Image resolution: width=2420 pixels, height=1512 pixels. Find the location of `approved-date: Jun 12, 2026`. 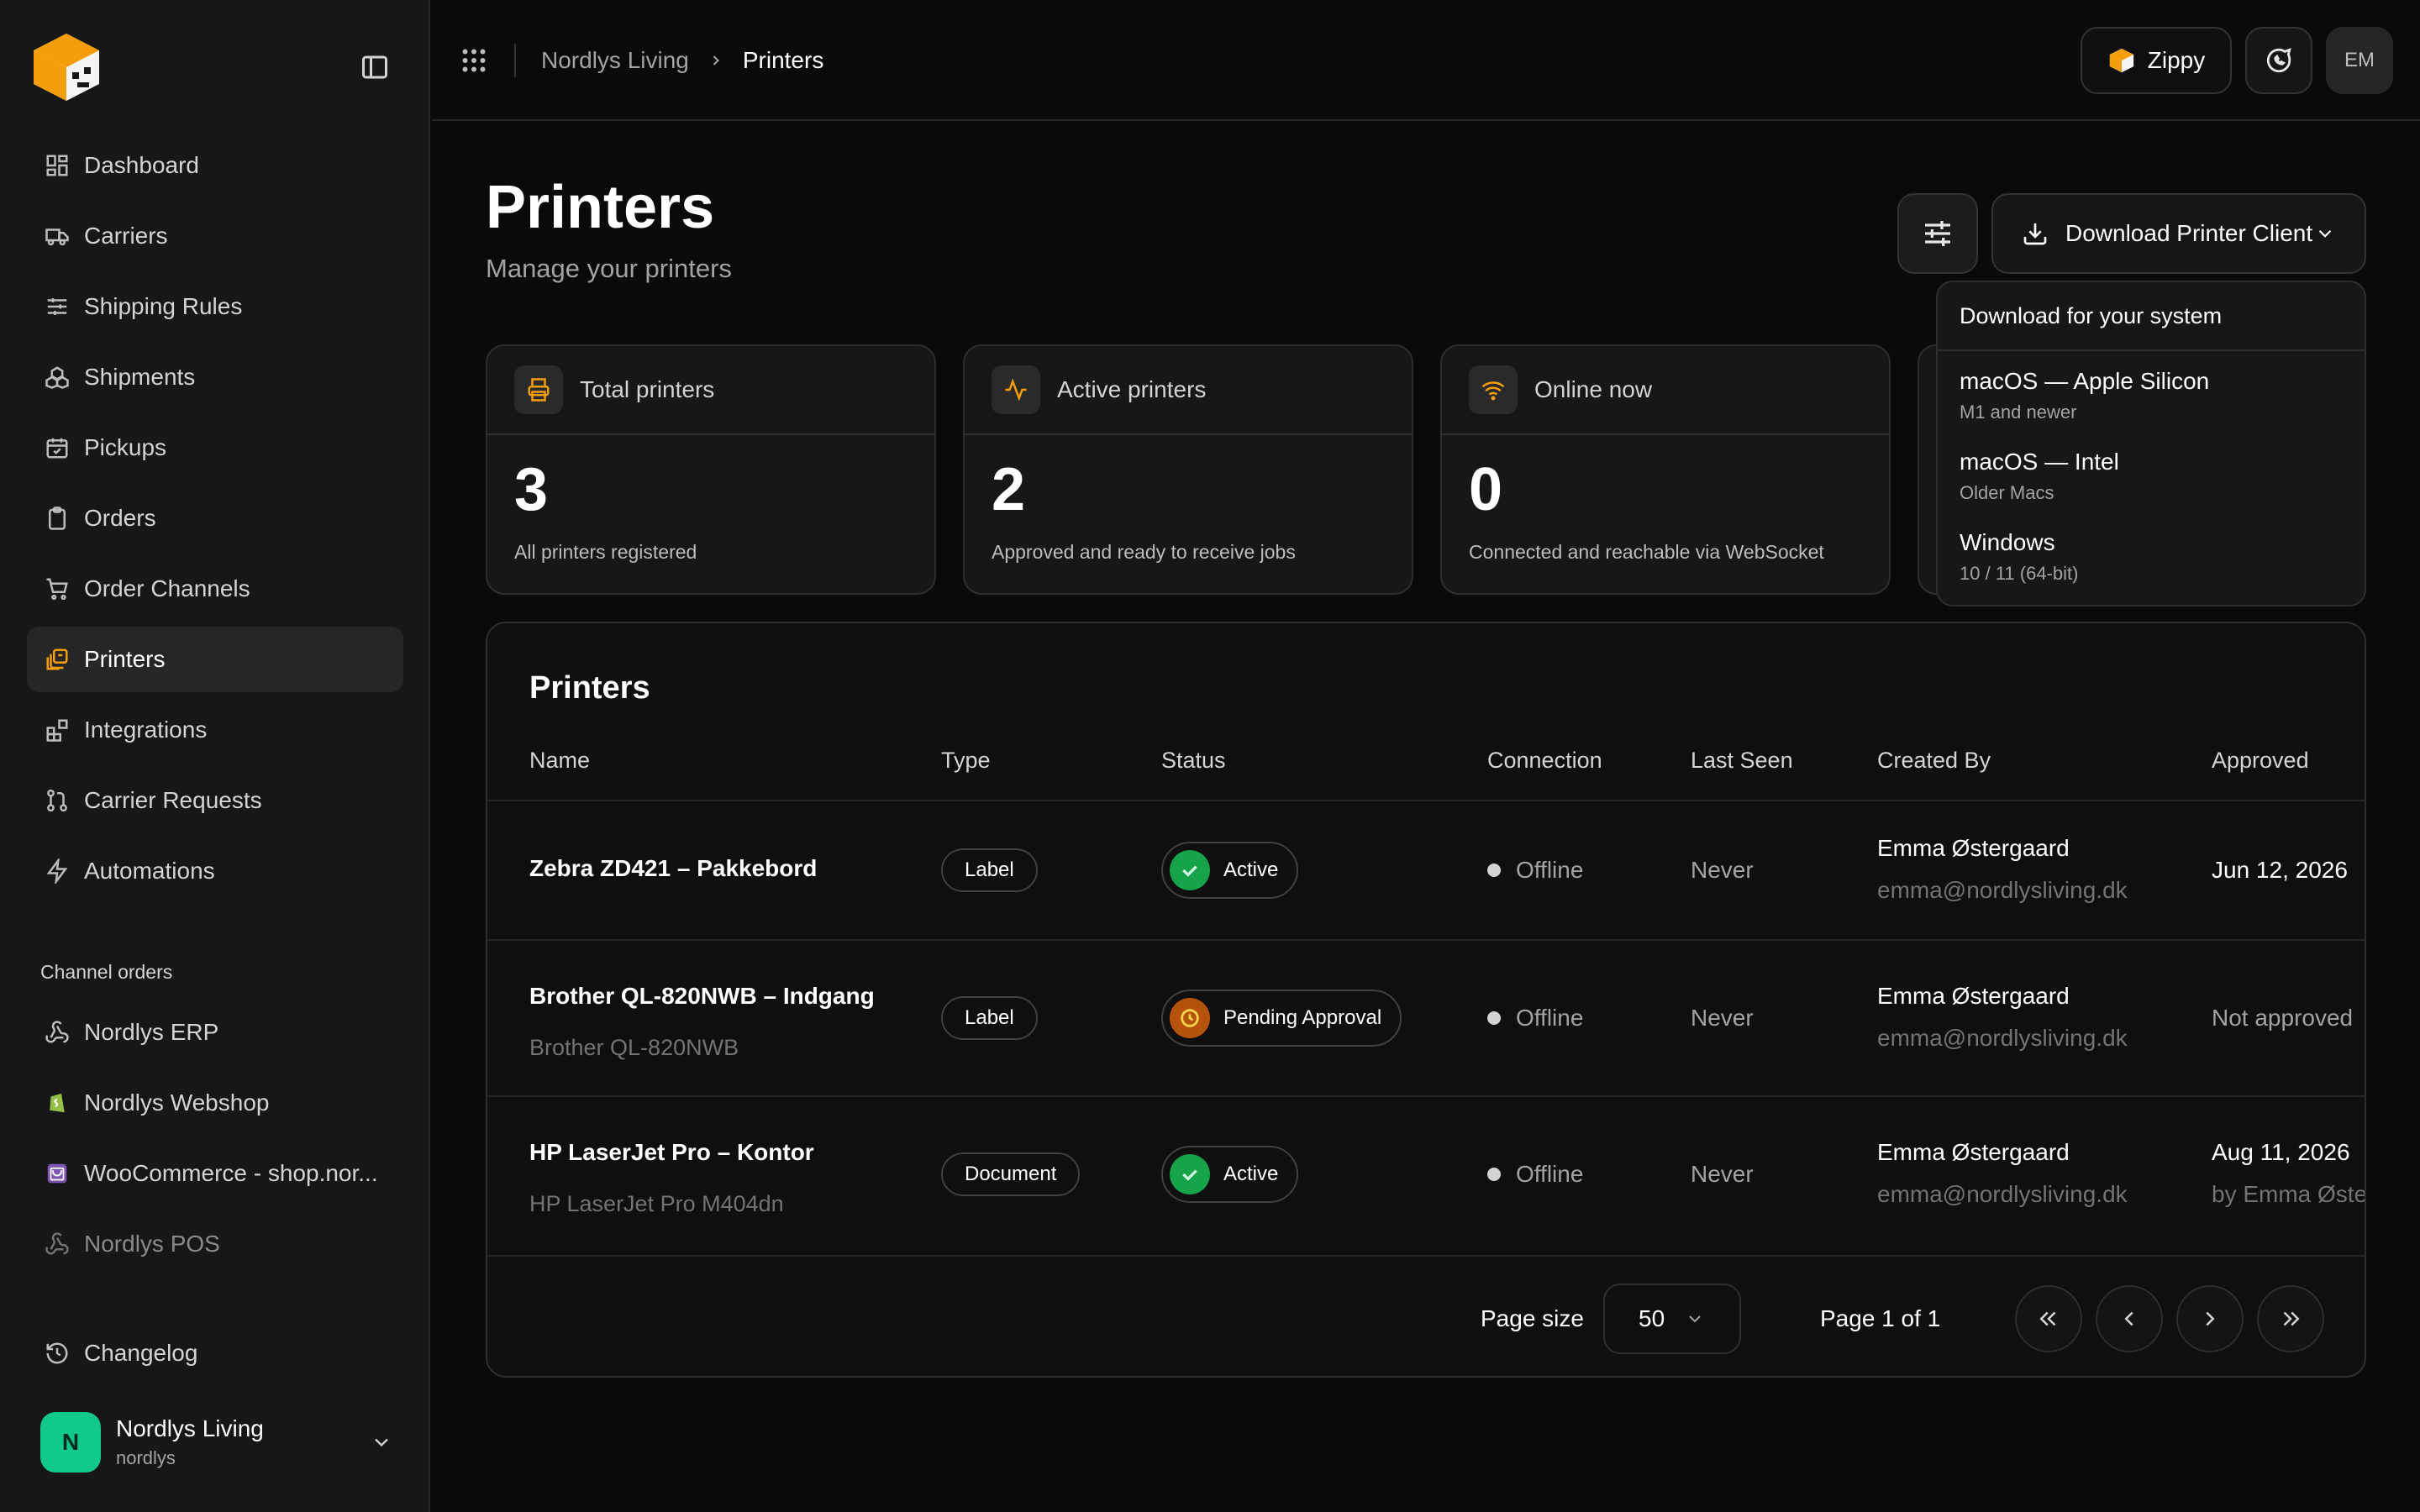

approved-date: Jun 12, 2026 is located at coordinates (2280, 870).